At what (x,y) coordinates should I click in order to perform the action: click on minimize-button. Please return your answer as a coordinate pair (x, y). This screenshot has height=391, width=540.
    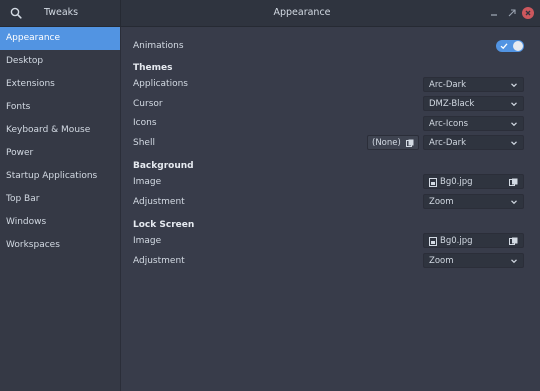
    Looking at the image, I should click on (494, 13).